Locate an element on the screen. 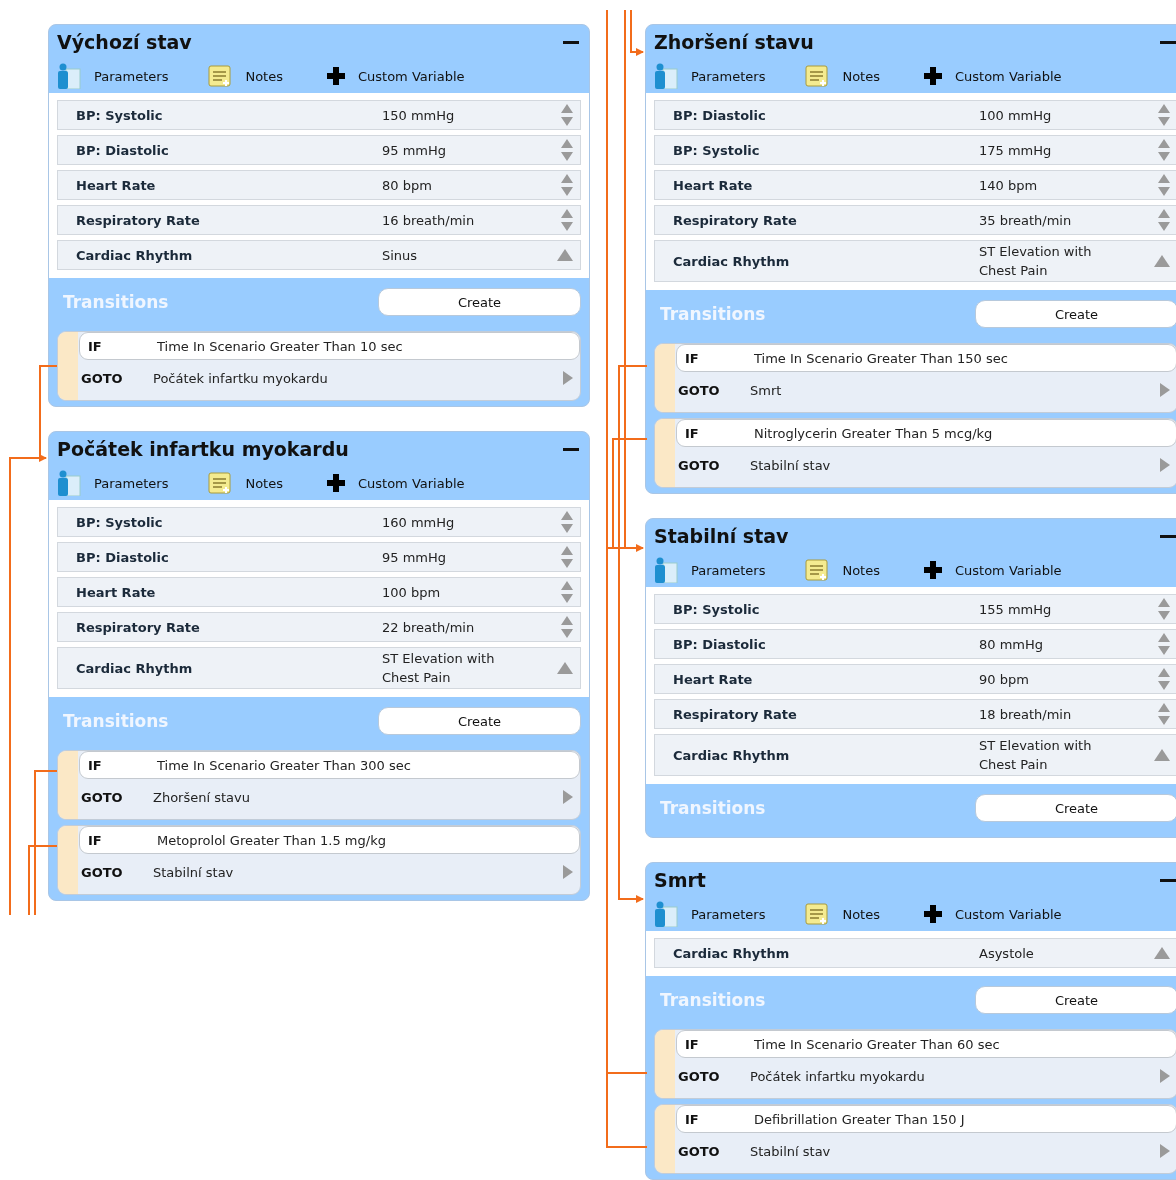 This screenshot has width=1176, height=1180. goto-target: Smrt is located at coordinates (766, 390).